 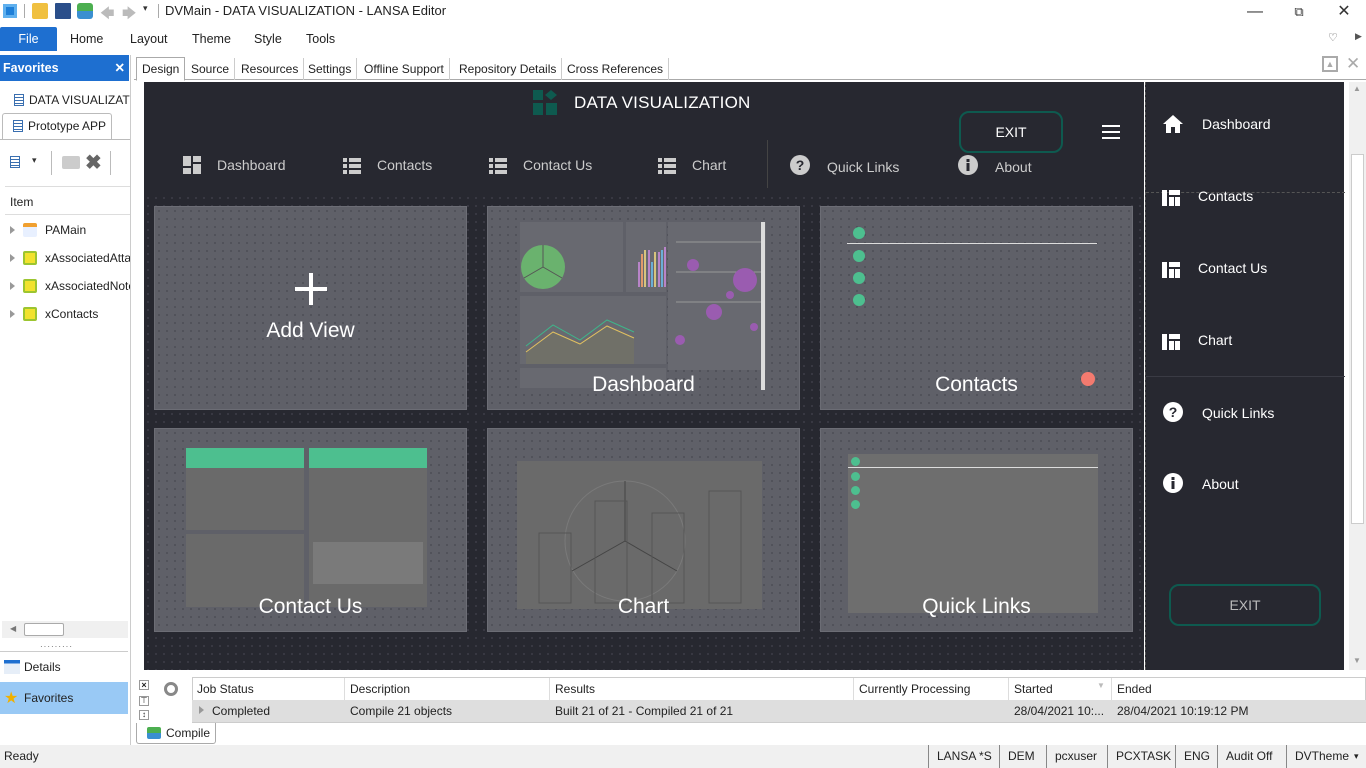 What do you see at coordinates (1197, 340) in the screenshot?
I see `drawer-item-chart: Chart` at bounding box center [1197, 340].